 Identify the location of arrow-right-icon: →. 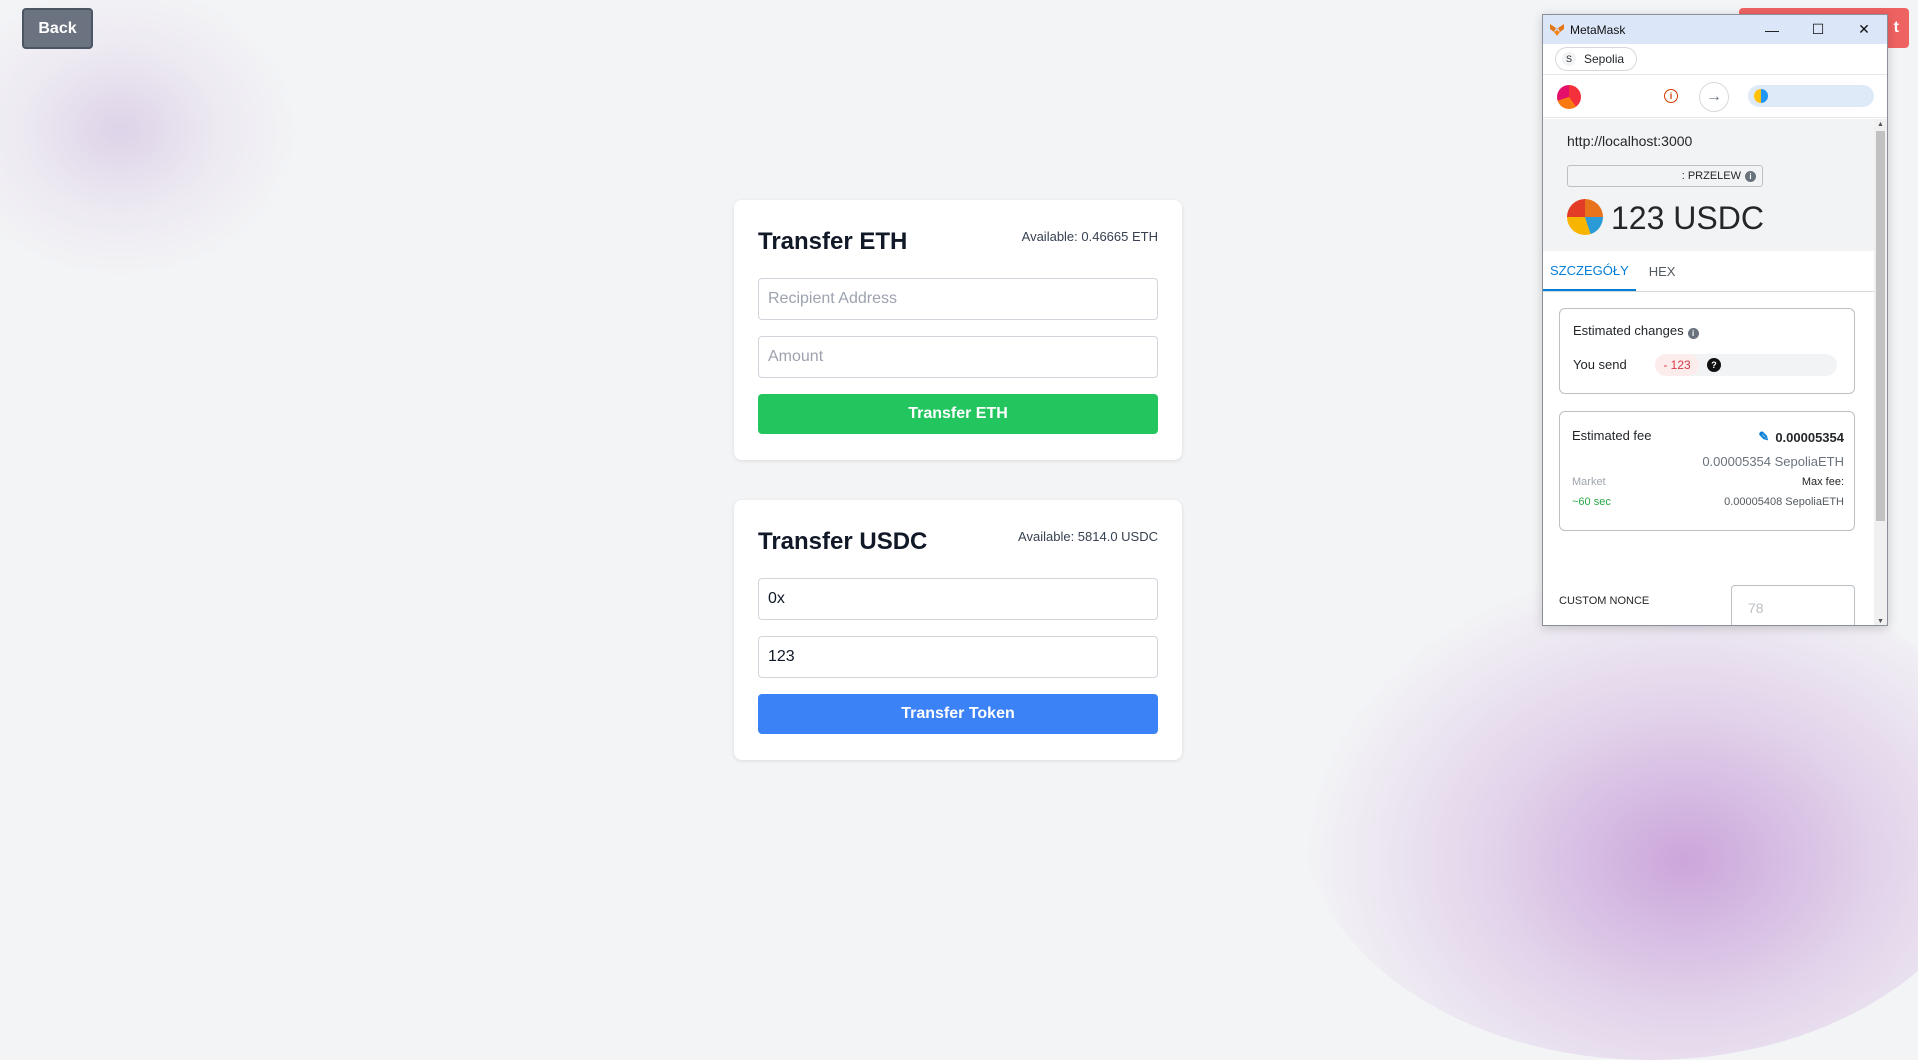
(1714, 97).